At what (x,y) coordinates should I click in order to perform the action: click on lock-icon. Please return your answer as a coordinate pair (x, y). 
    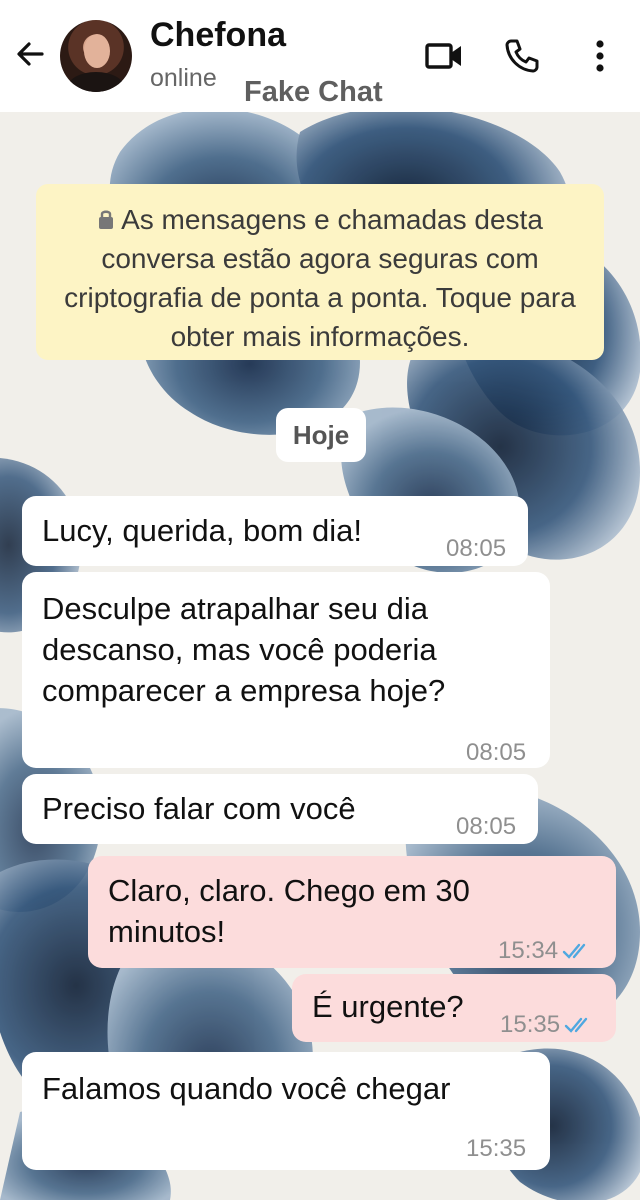
    Looking at the image, I should click on (106, 219).